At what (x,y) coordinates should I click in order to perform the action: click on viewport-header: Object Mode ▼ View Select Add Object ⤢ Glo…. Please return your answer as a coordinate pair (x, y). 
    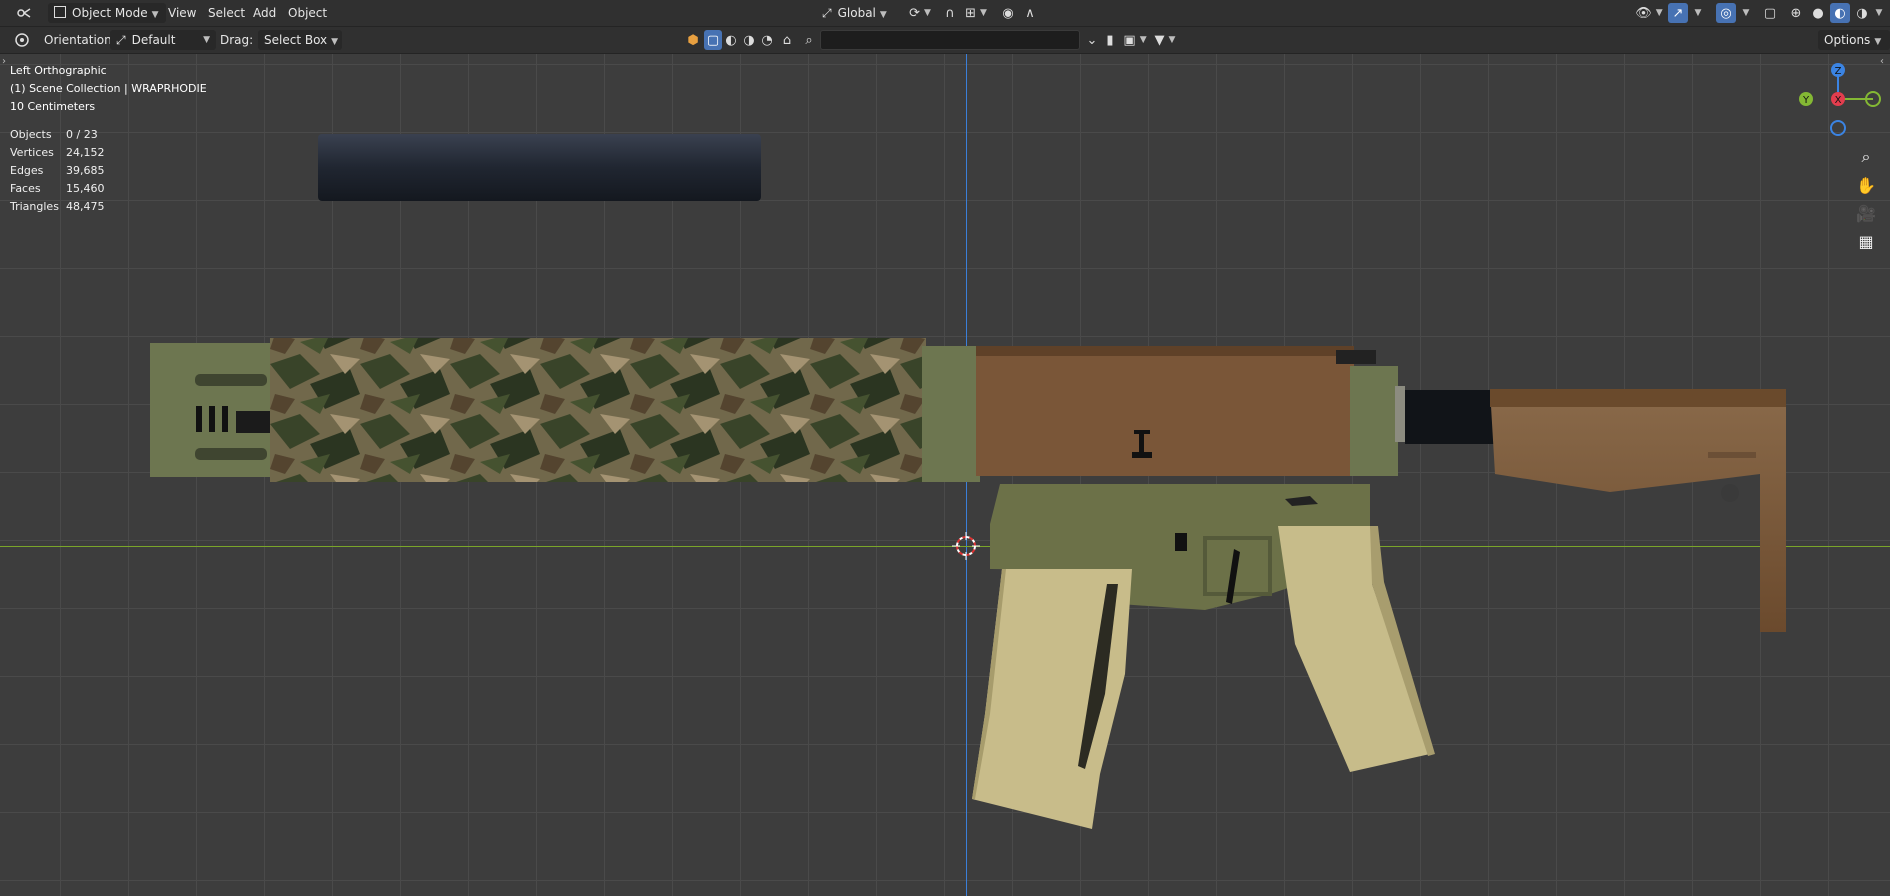
    Looking at the image, I should click on (945, 13).